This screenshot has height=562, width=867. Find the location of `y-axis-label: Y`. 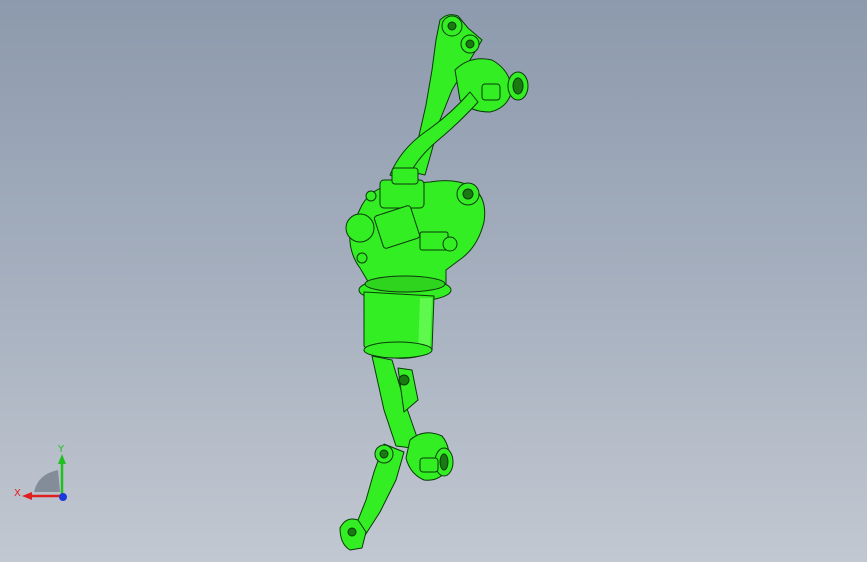

y-axis-label: Y is located at coordinates (61, 449).